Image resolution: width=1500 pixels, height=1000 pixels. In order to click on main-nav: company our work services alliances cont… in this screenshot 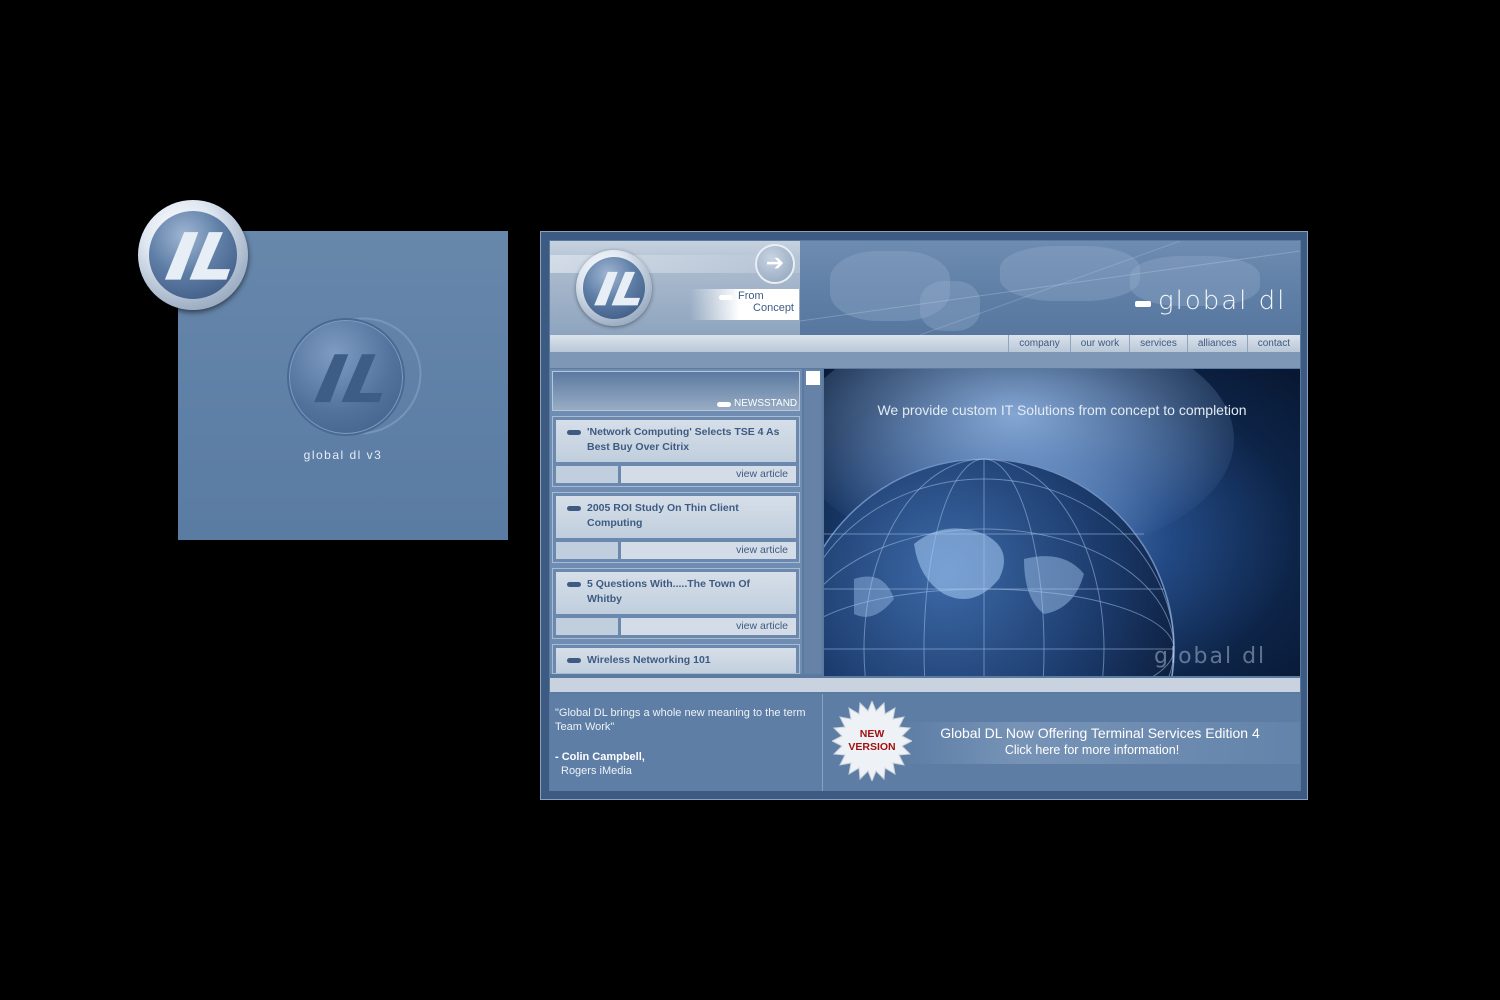, I will do `click(925, 343)`.